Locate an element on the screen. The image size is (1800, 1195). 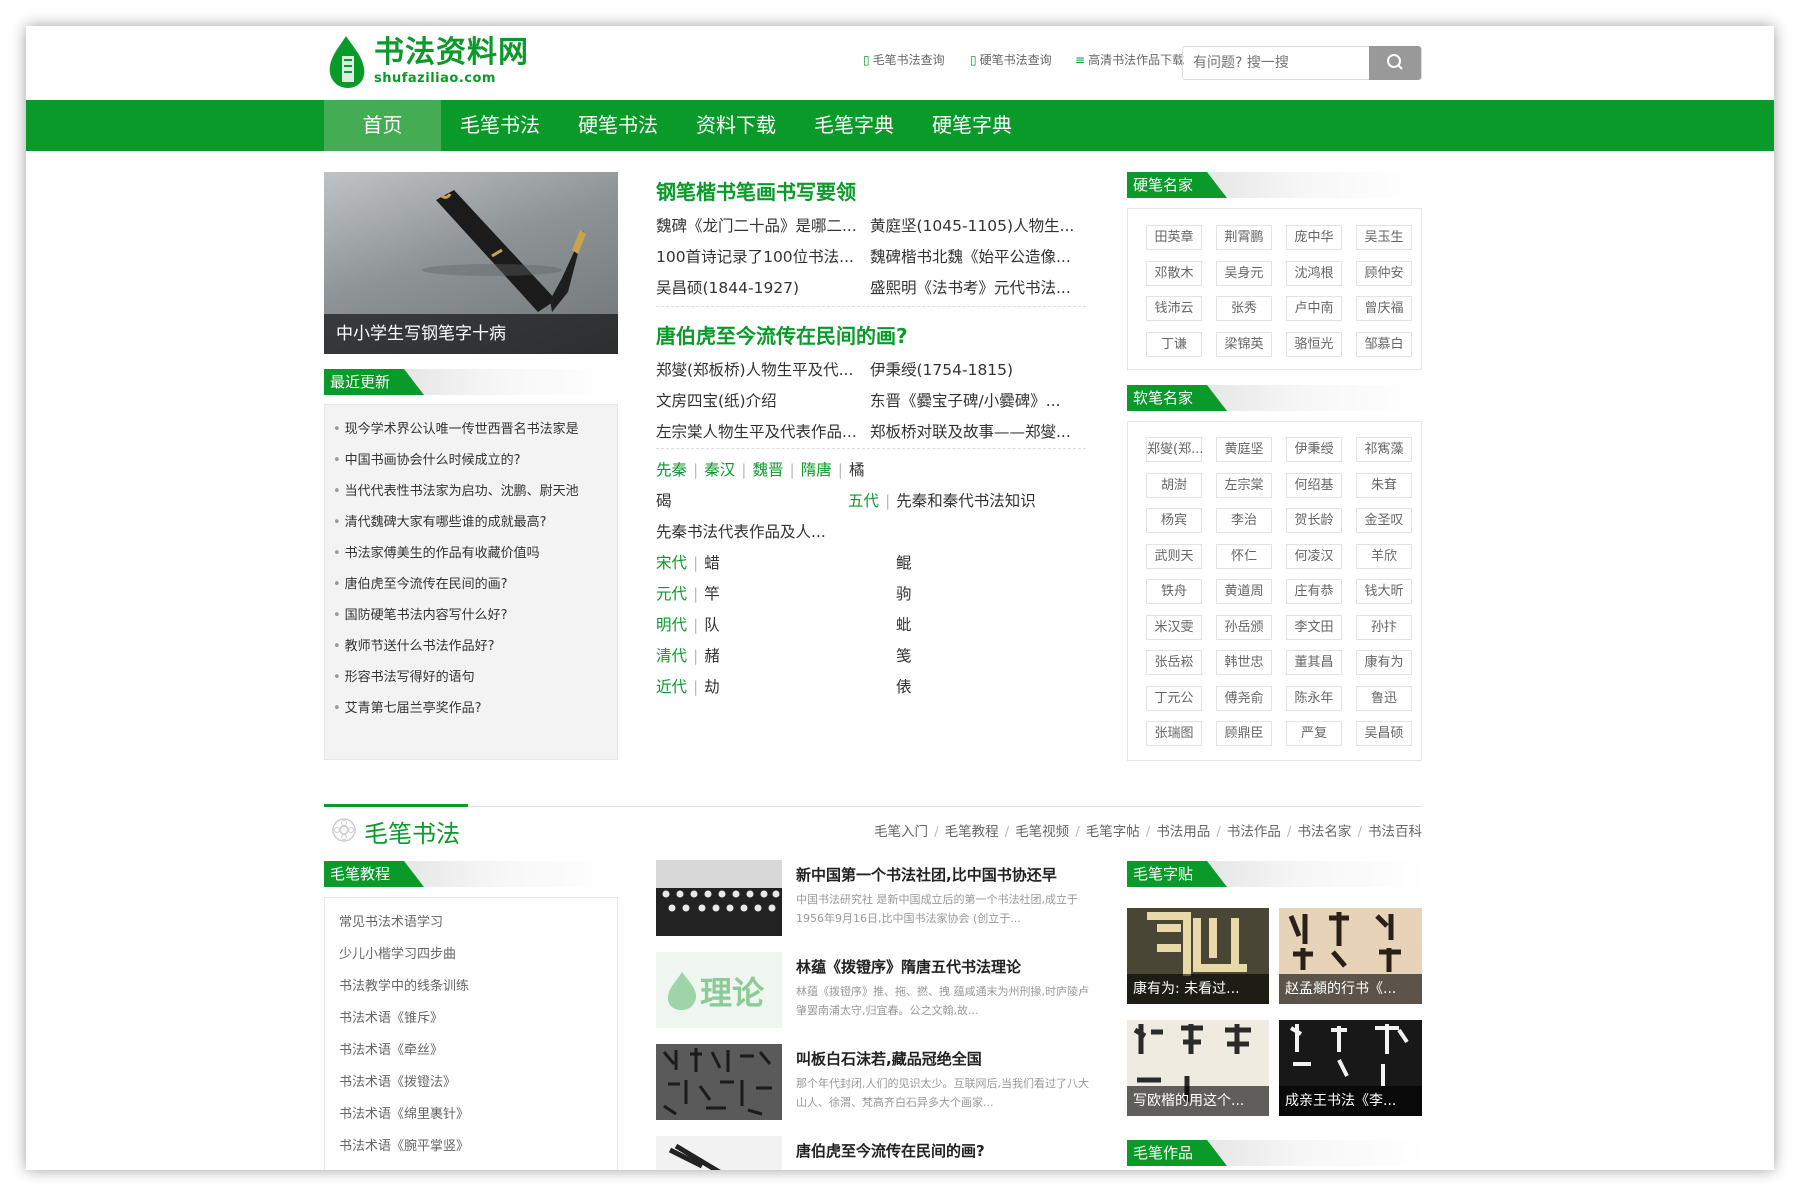
list-item: • 现今学术界公认唯一传世西晋名书法家是 is located at coordinates (456, 427).